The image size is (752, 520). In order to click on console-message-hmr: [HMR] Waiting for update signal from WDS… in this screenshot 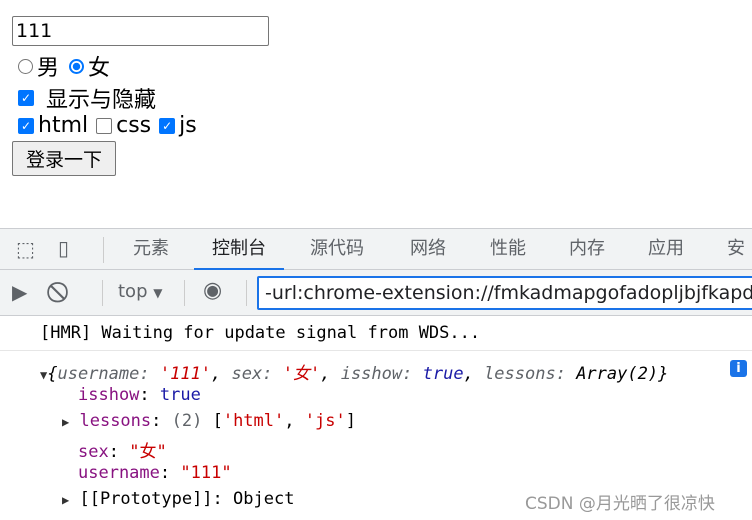, I will do `click(260, 333)`.